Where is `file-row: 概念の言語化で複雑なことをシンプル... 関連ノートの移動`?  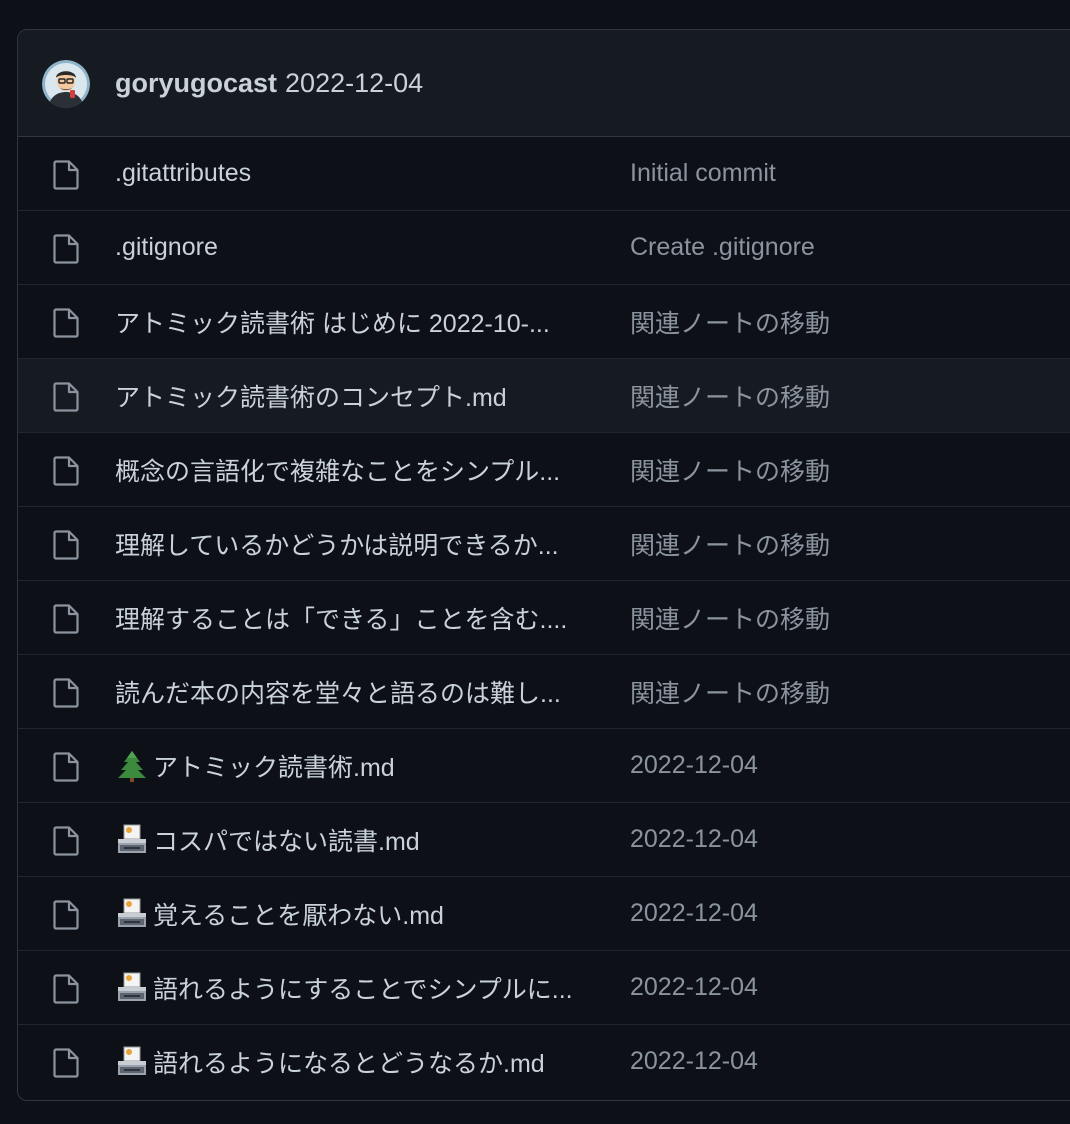
file-row: 概念の言語化で複雑なことをシンプル... 関連ノートの移動 is located at coordinates (544, 470).